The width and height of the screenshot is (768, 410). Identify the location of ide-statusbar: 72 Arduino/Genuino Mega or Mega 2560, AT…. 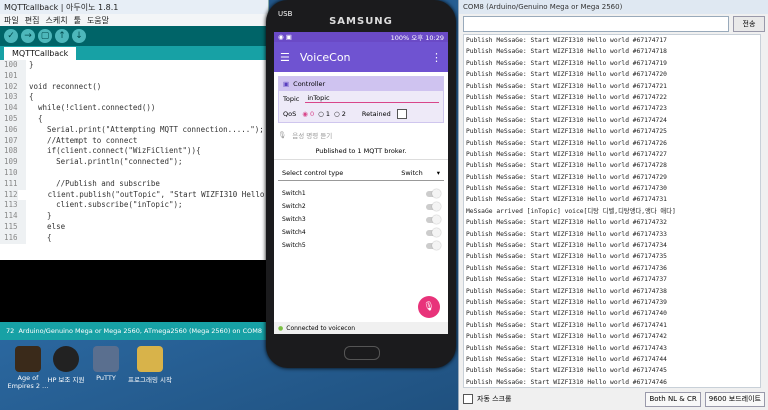
(134, 331).